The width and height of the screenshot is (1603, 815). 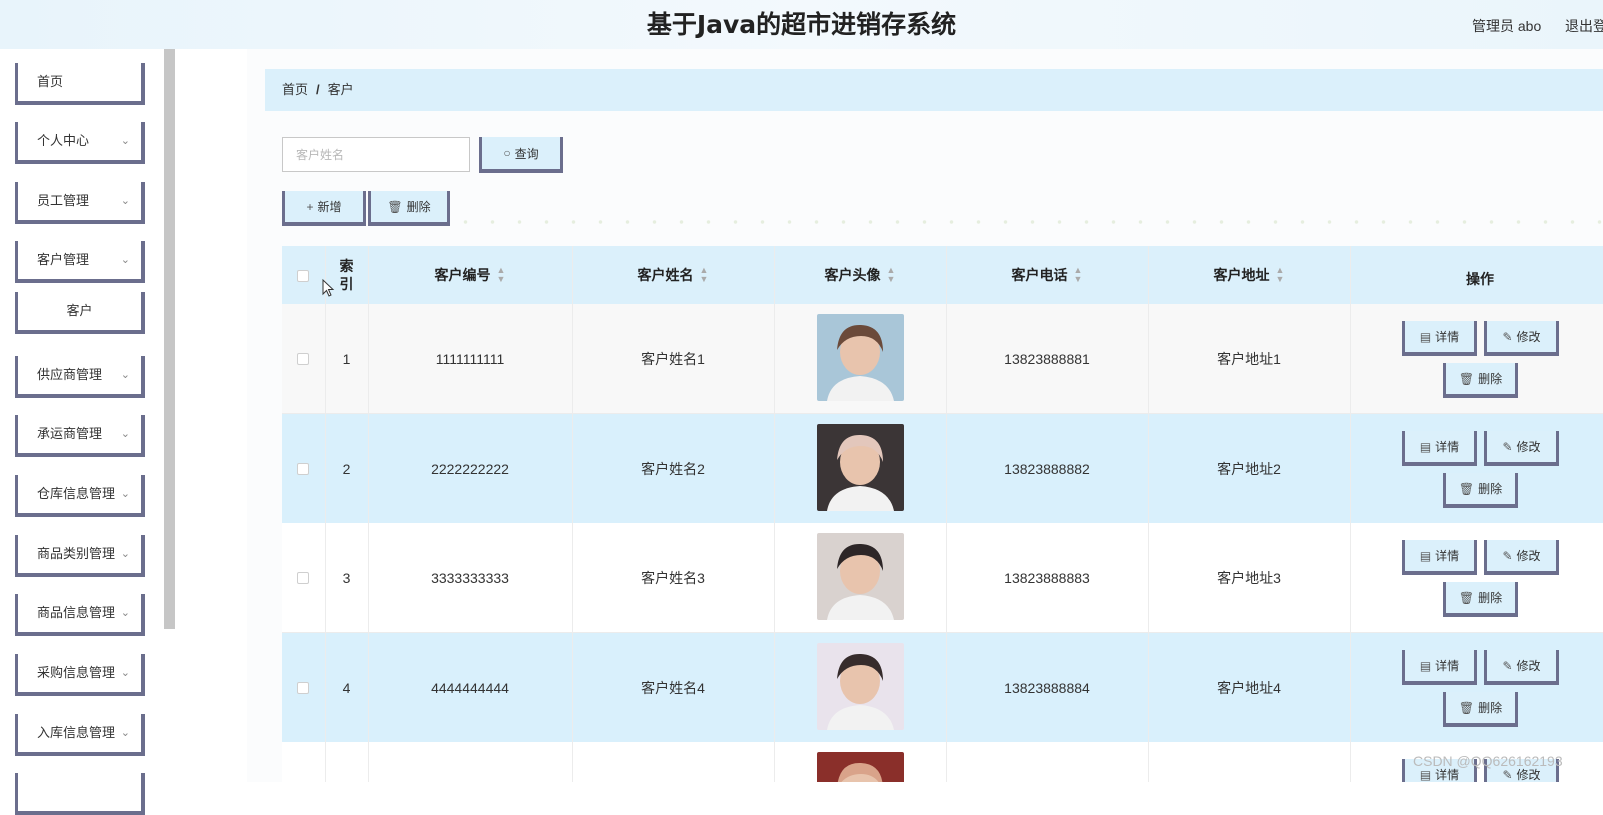 I want to click on cell-name: 客户姓名4, so click(x=673, y=688).